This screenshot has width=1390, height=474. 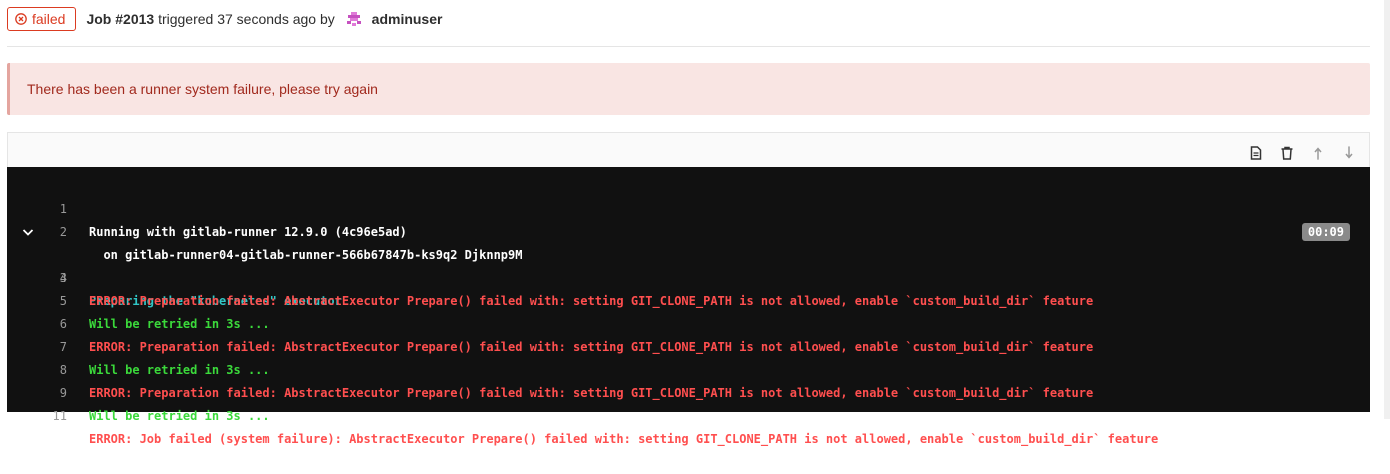 What do you see at coordinates (1387, 209) in the screenshot?
I see `page-scrollbar` at bounding box center [1387, 209].